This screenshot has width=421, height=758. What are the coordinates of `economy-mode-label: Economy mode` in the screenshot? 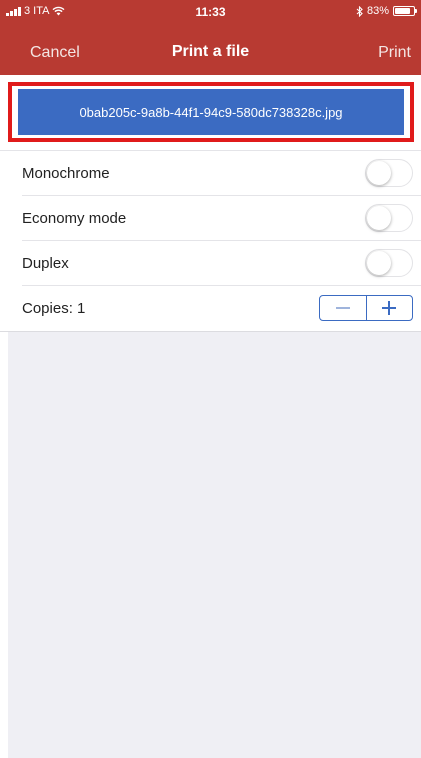 It's located at (74, 218).